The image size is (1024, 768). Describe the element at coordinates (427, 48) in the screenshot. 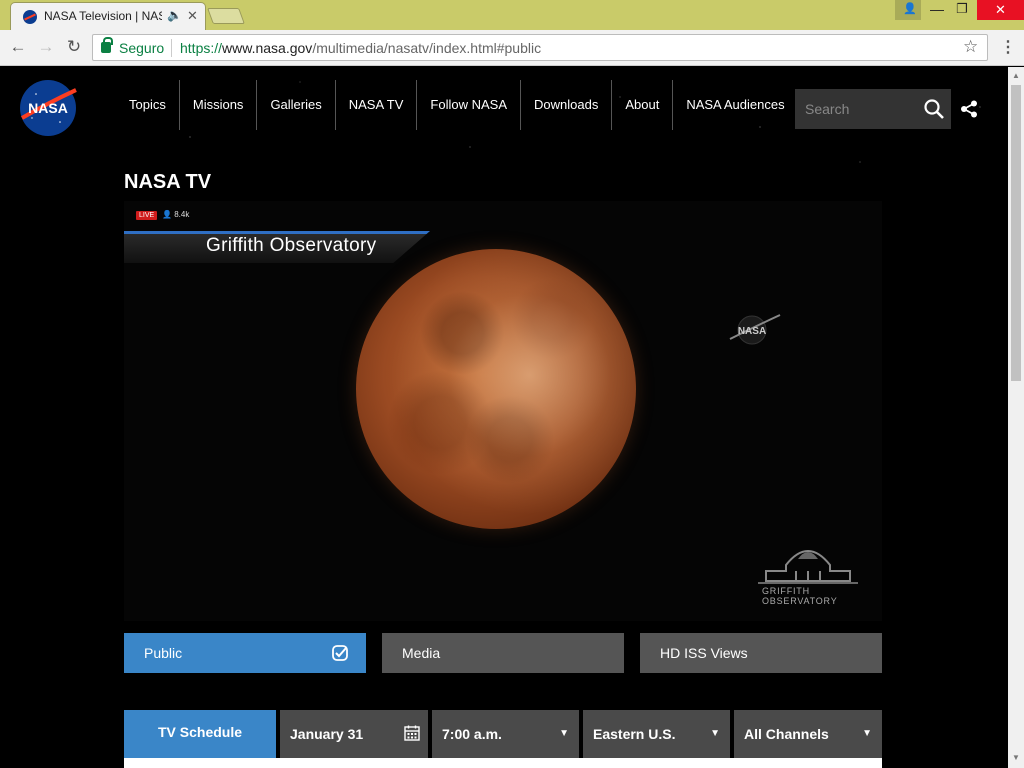

I see `url-path: /multimedia/nasatv/index.html#public` at that location.